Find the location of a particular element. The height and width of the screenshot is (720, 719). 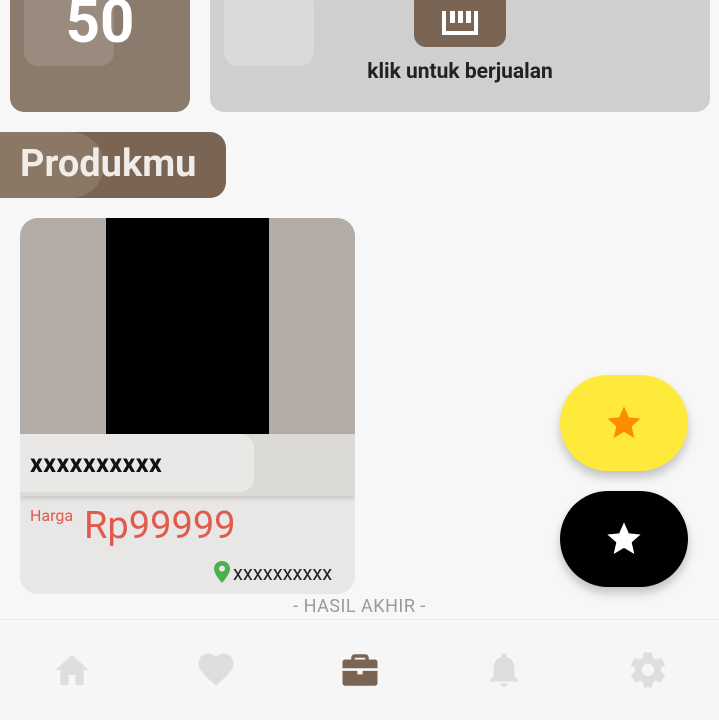

nav-item-favorites is located at coordinates (216, 670).